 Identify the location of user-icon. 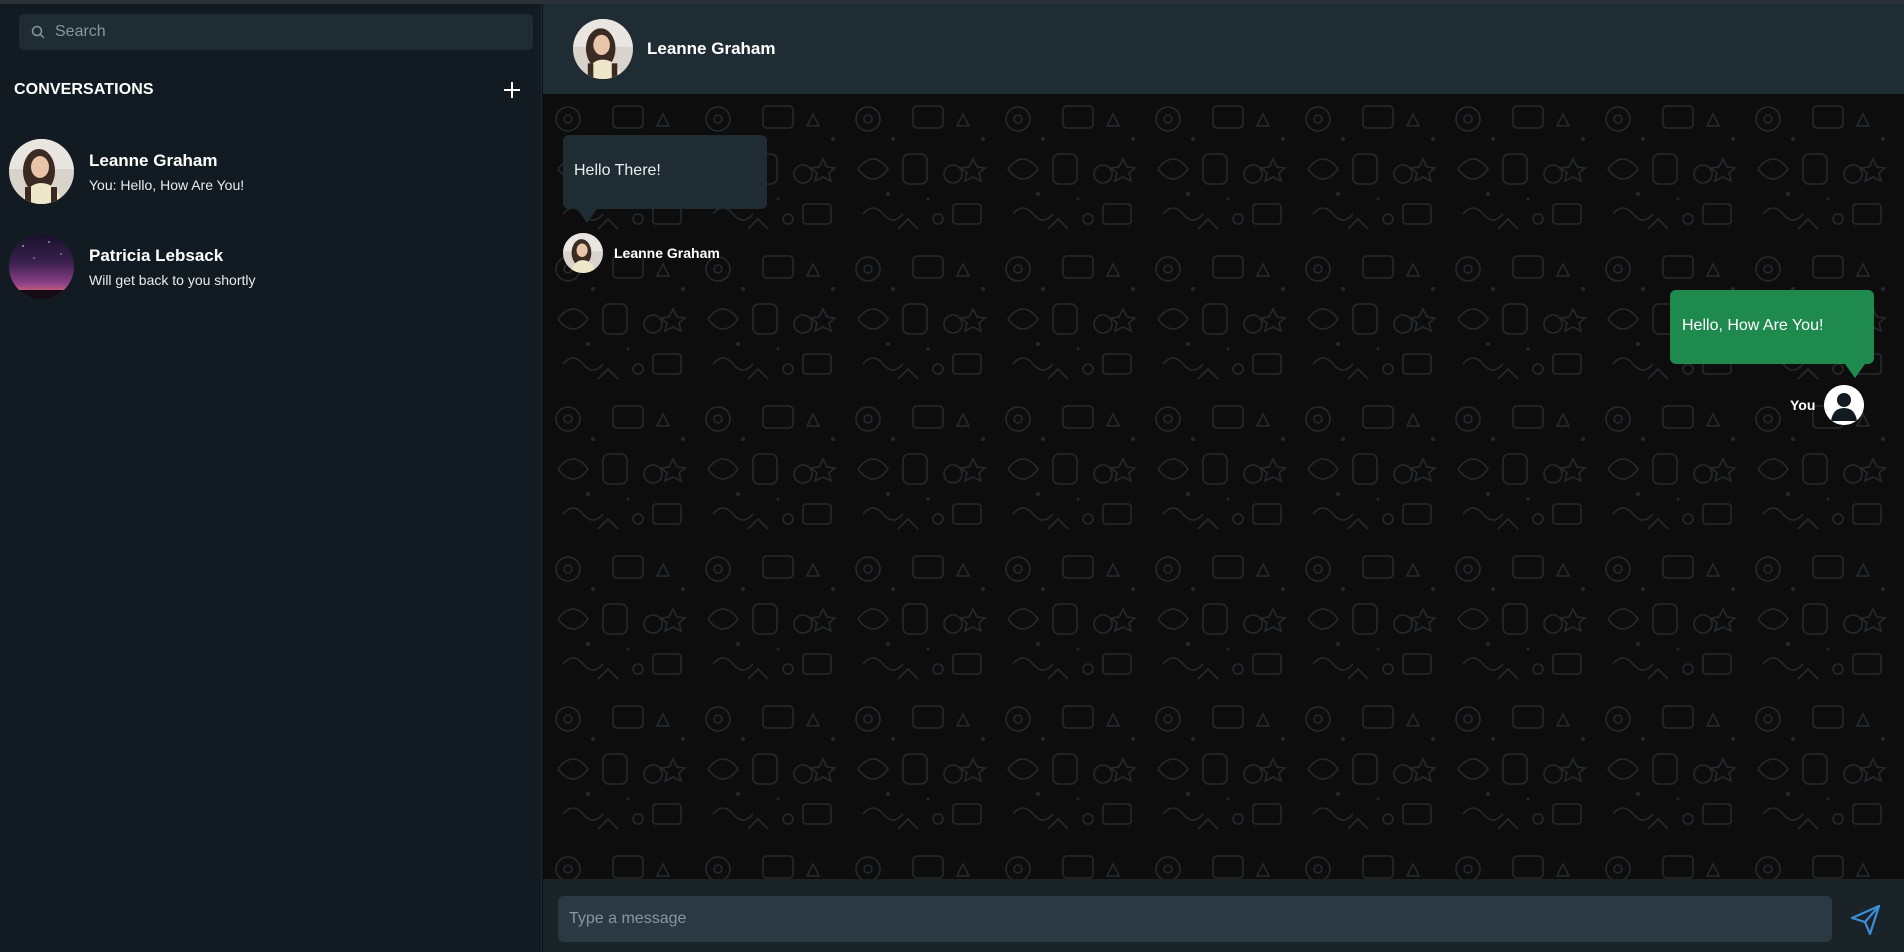
(1844, 405).